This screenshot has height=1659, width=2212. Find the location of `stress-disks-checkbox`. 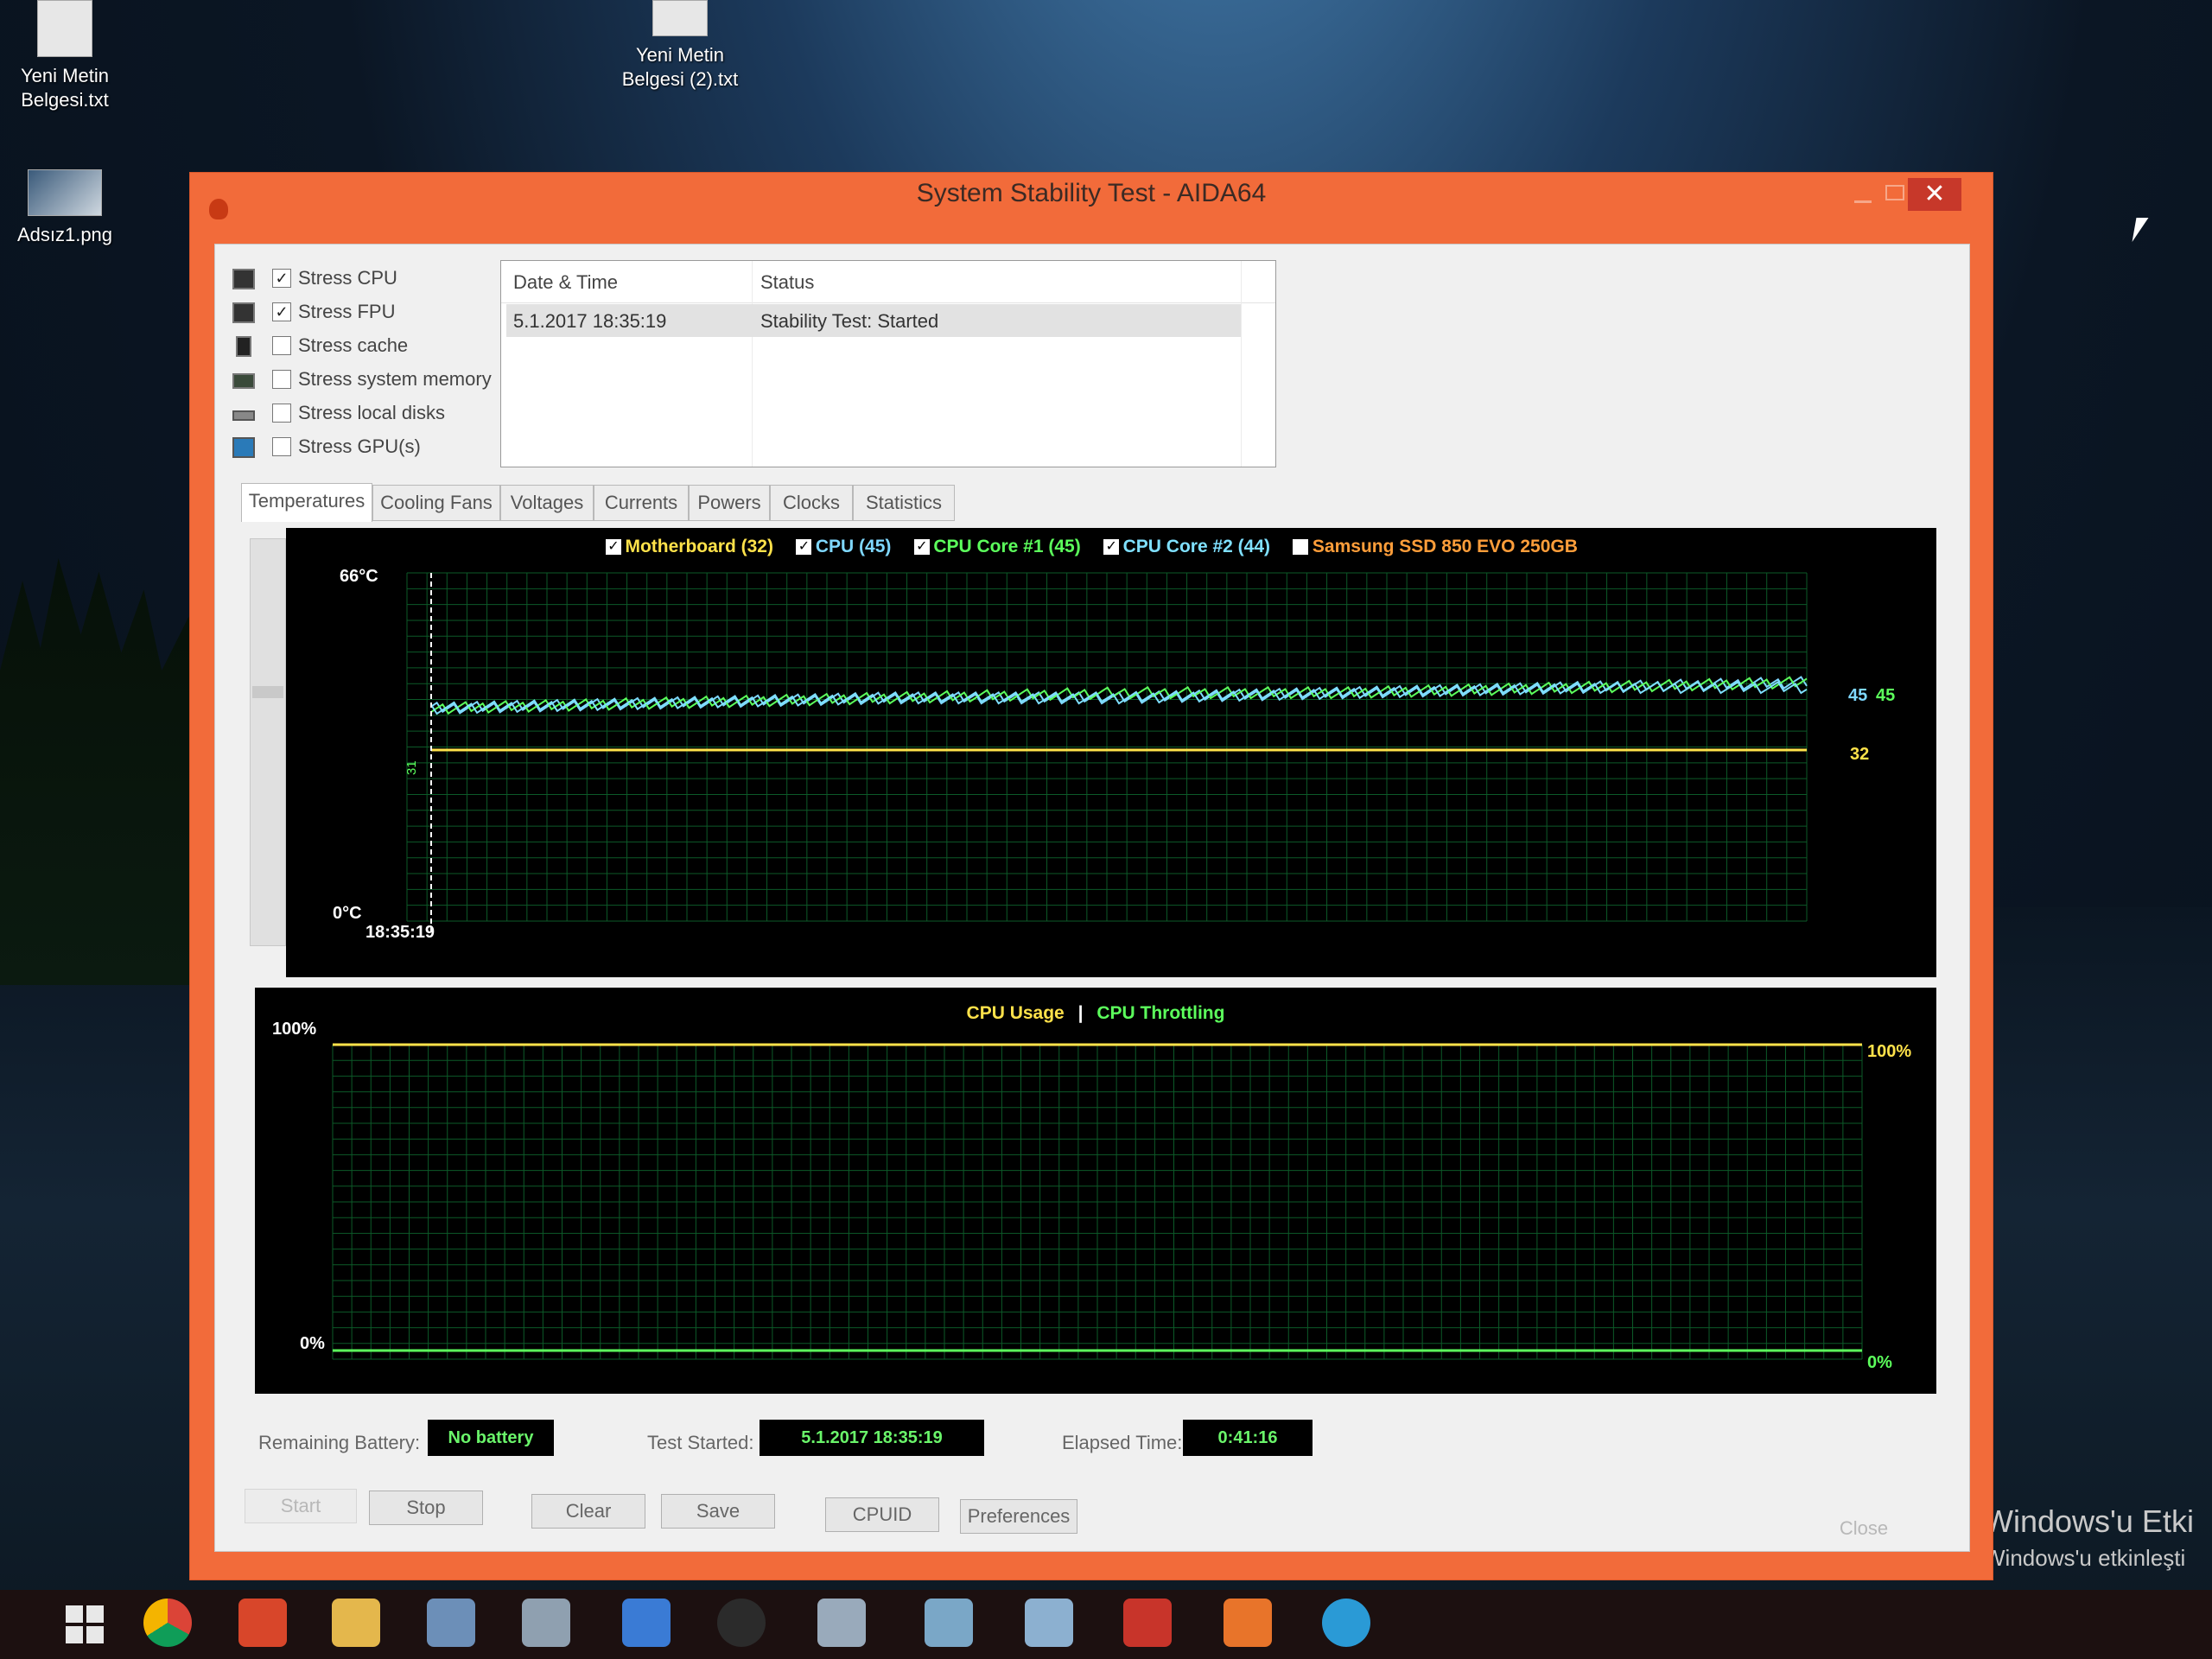

stress-disks-checkbox is located at coordinates (281, 413).